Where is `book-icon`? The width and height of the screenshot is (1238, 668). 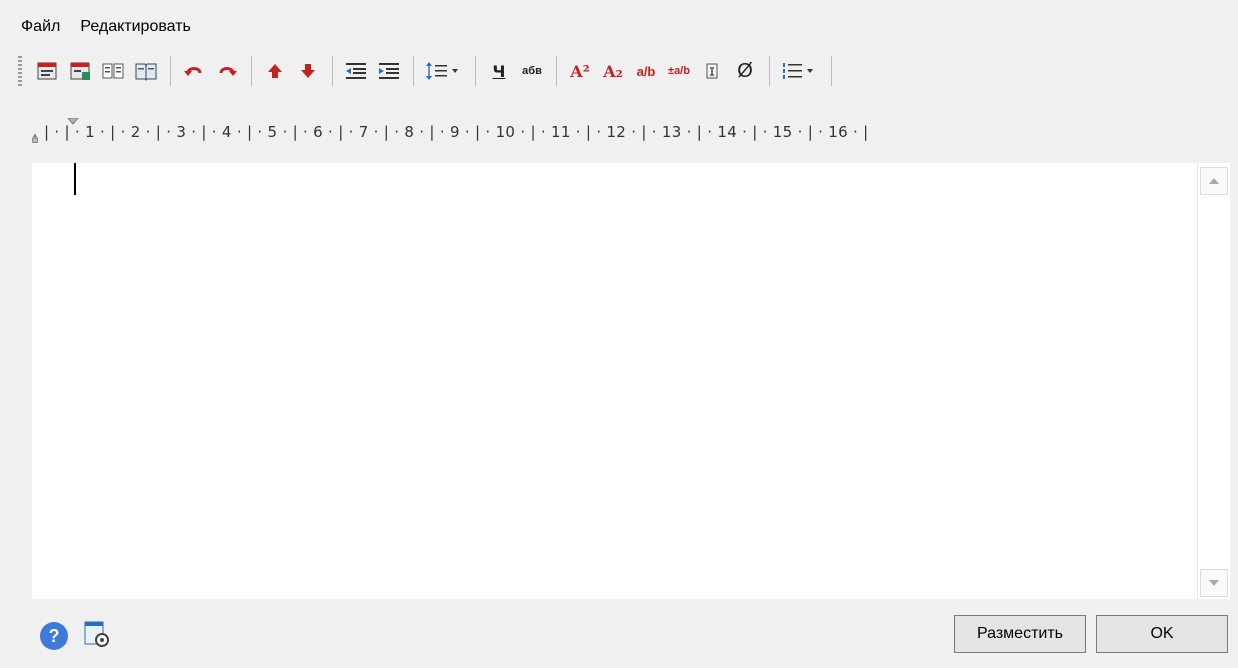 book-icon is located at coordinates (146, 72).